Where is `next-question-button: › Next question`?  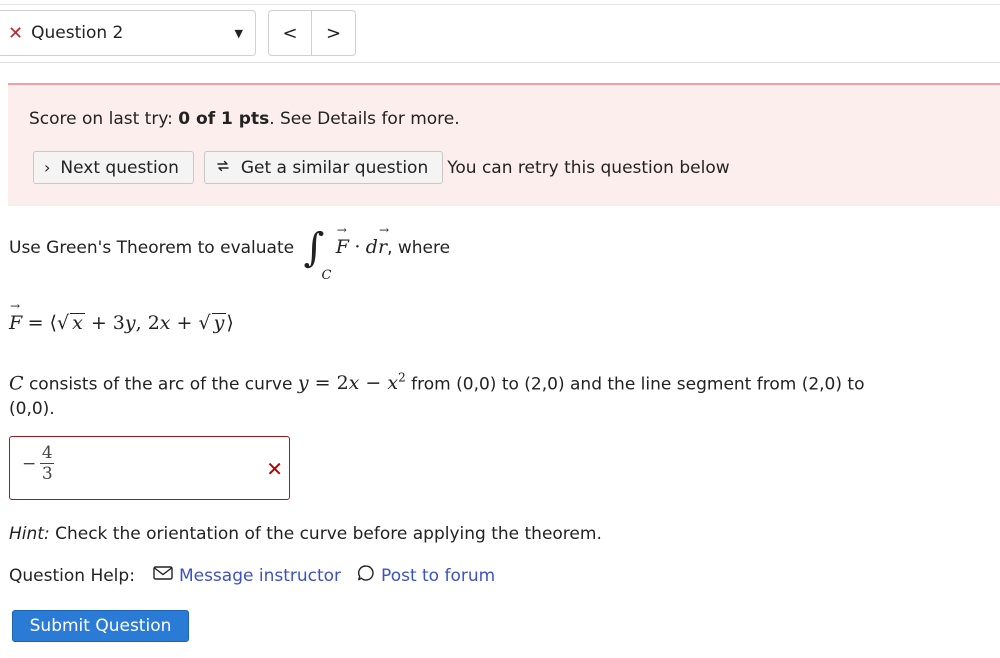 next-question-button: › Next question is located at coordinates (113, 167).